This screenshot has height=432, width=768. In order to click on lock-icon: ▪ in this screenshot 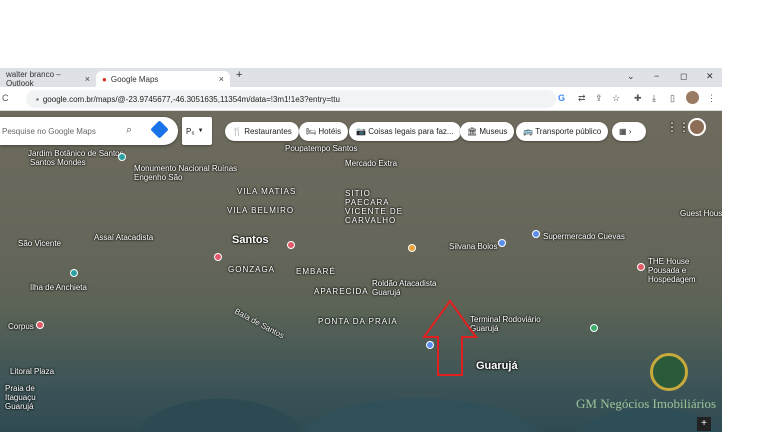, I will do `click(37, 99)`.